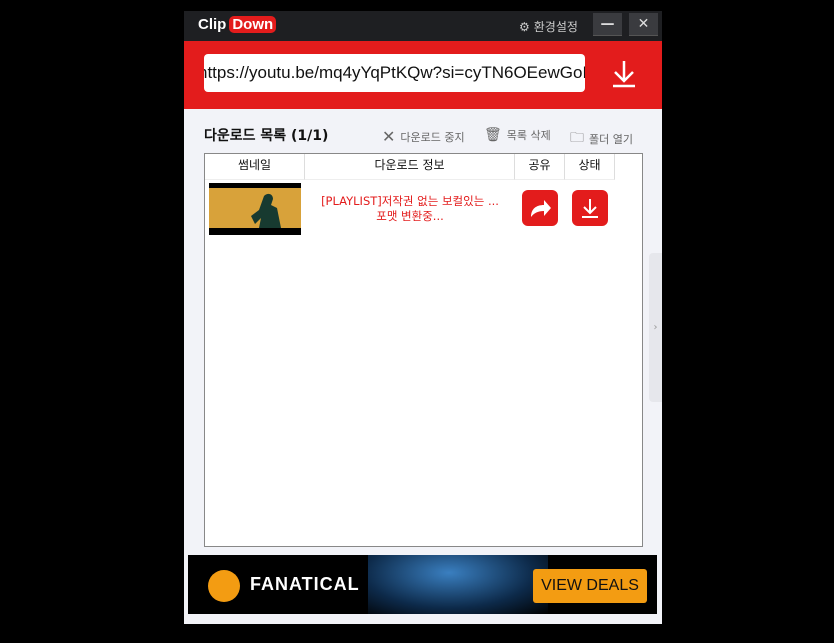  I want to click on side-panel-toggle: ›, so click(655, 327).